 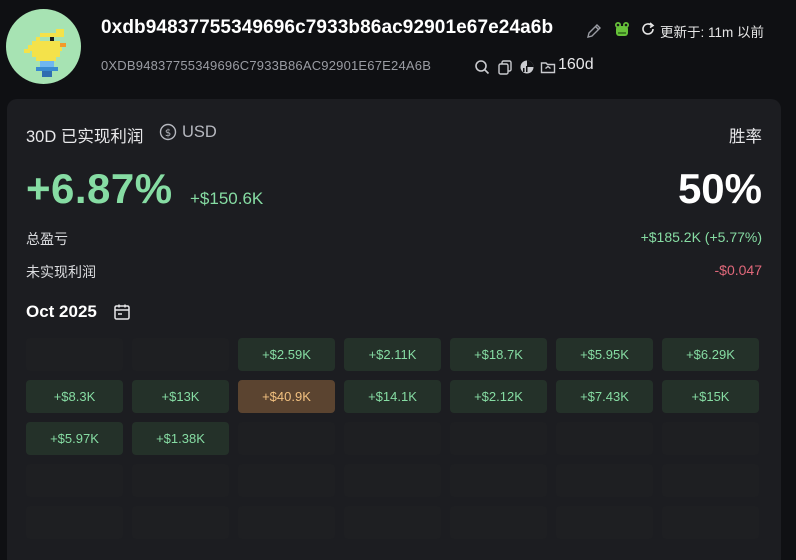 What do you see at coordinates (85, 137) in the screenshot?
I see `pnl-period-label: 30D 已实现利润` at bounding box center [85, 137].